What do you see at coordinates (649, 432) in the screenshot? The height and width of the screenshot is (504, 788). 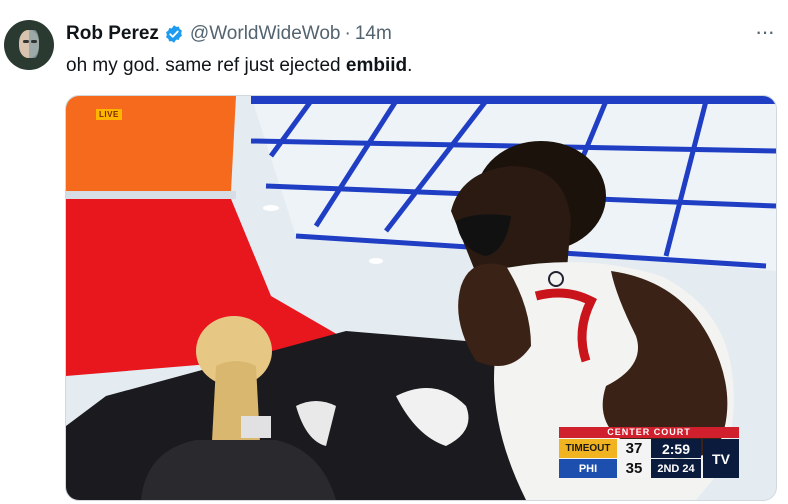 I see `scorebug-banner: CENTER COURT` at bounding box center [649, 432].